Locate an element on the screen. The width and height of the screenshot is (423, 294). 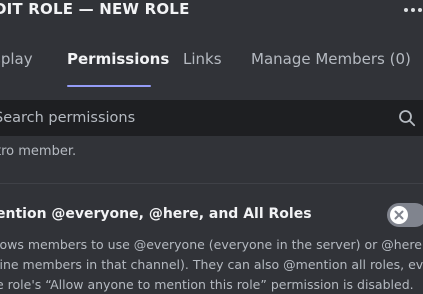
active-tab-indicator is located at coordinates (109, 86).